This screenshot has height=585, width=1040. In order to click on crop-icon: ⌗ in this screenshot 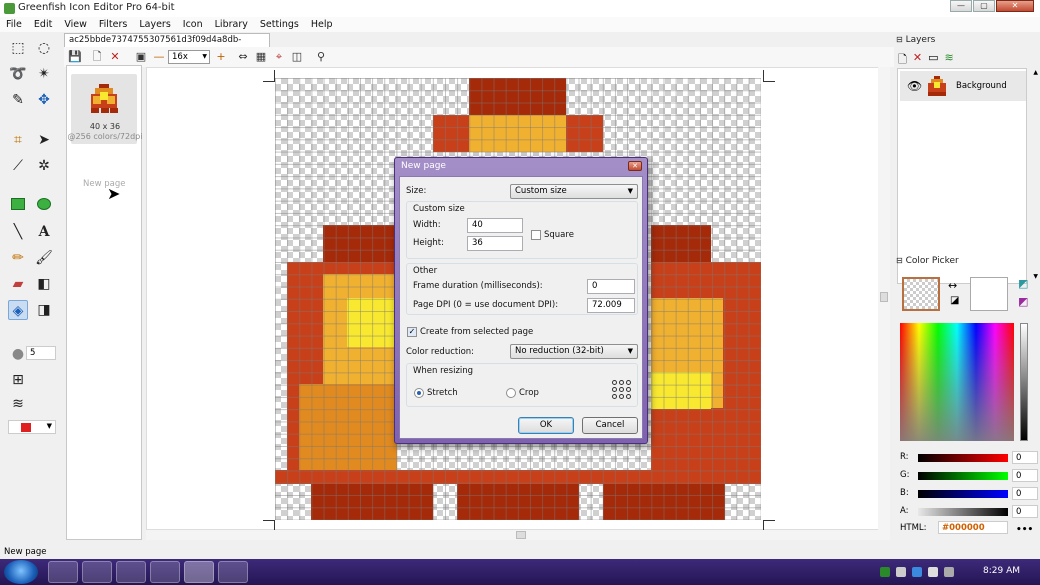, I will do `click(18, 140)`.